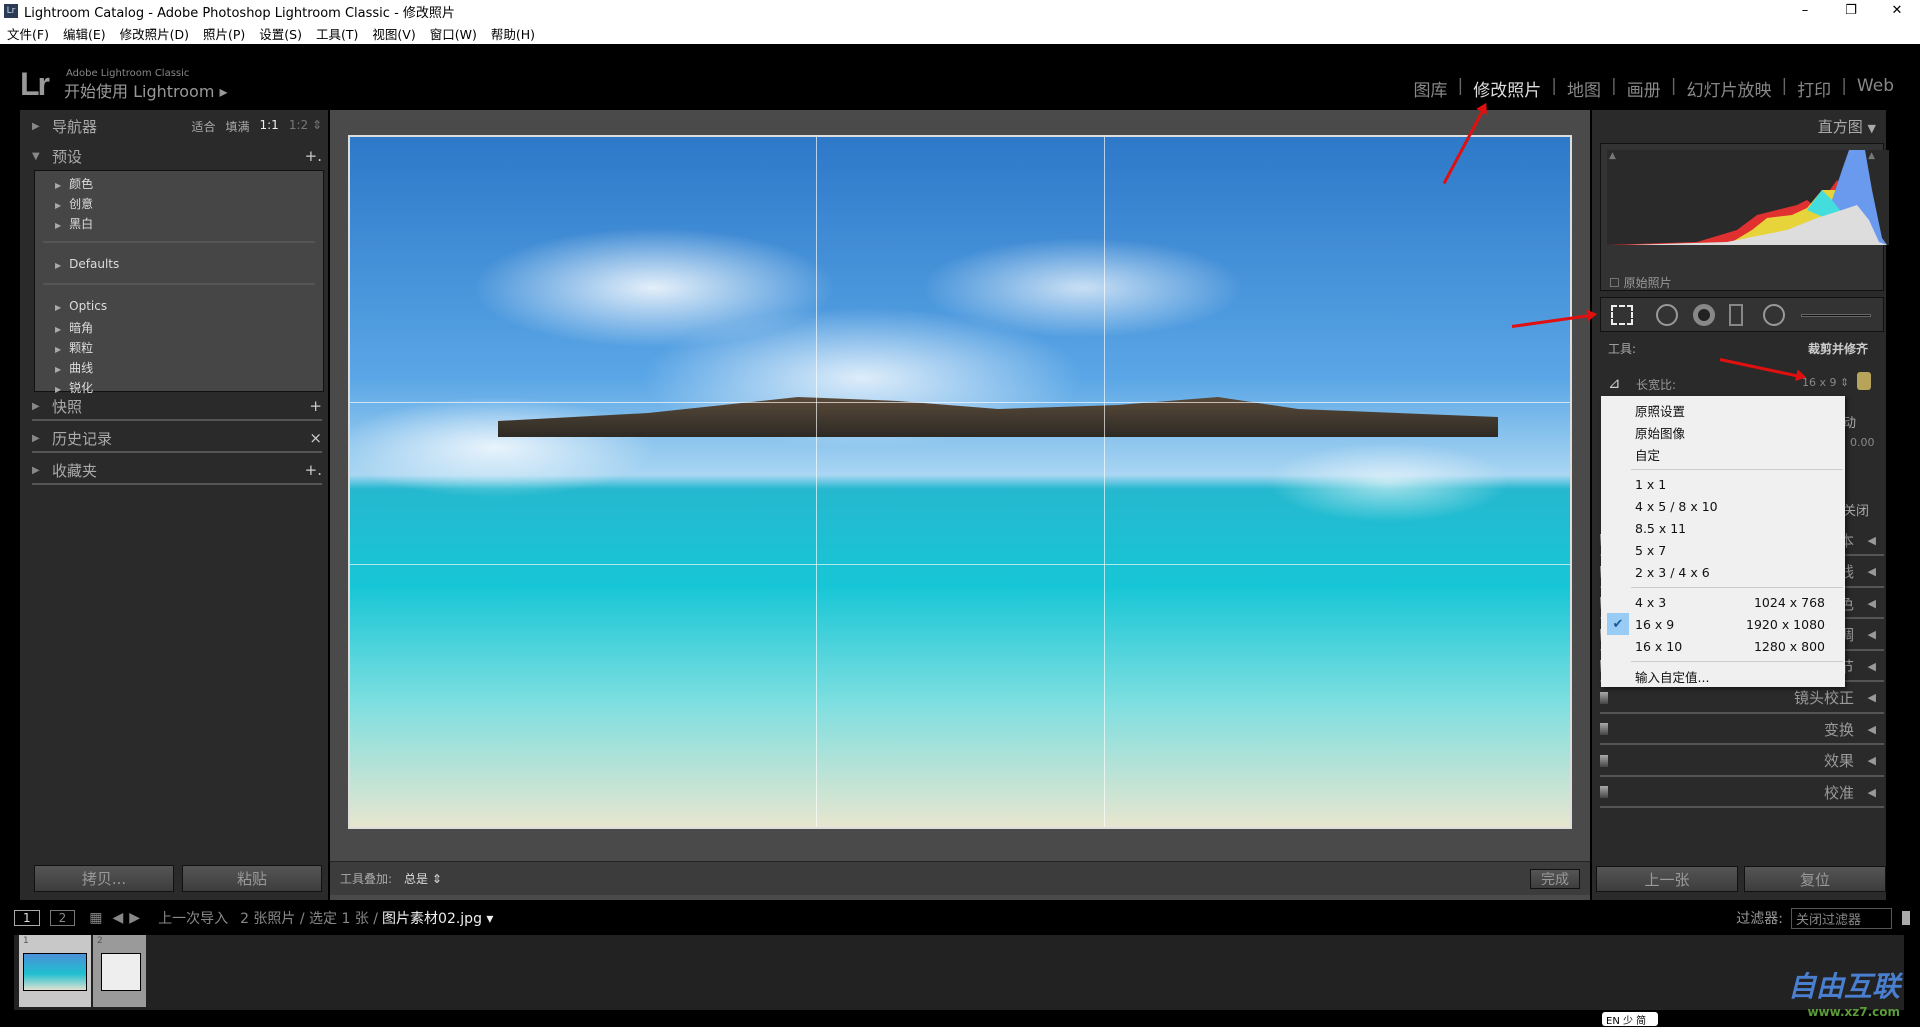 Image resolution: width=1920 pixels, height=1027 pixels. What do you see at coordinates (177, 407) in the screenshot?
I see `snapshots-header: ▶ 快照 +` at bounding box center [177, 407].